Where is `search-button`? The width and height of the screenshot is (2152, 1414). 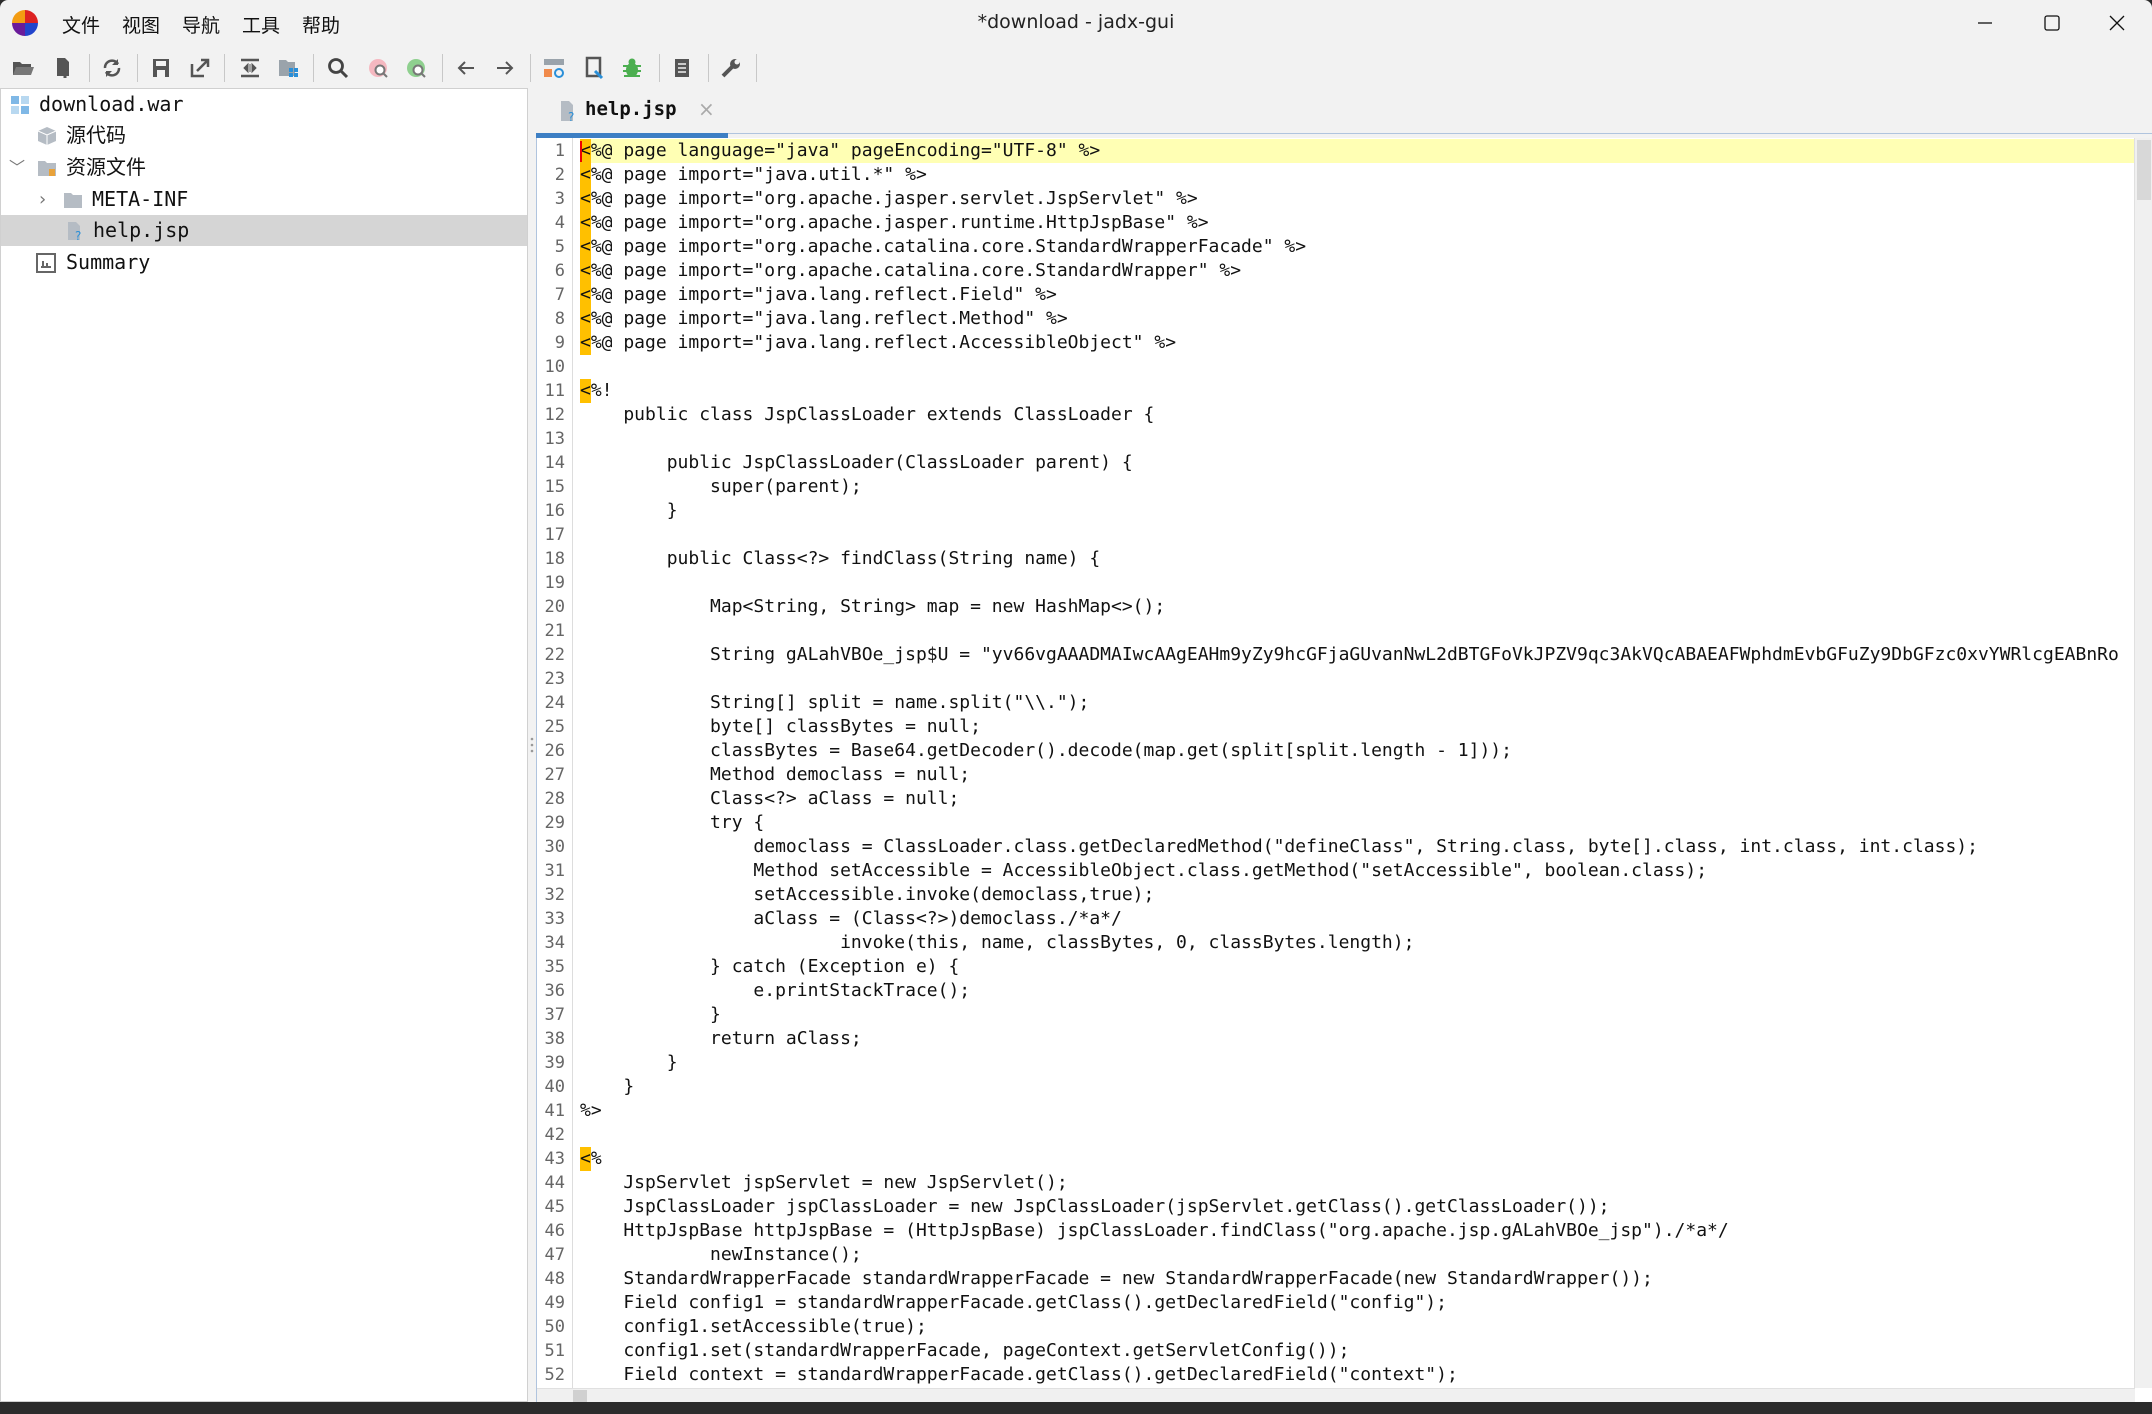
search-button is located at coordinates (338, 68).